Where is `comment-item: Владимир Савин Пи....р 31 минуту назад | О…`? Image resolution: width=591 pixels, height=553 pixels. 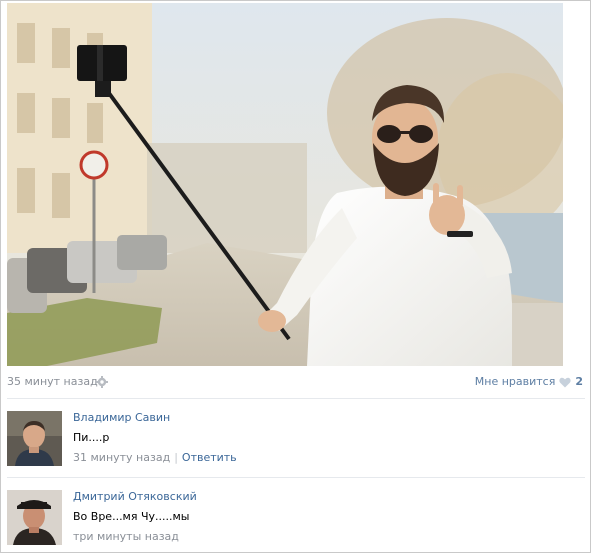
comment-item: Владимир Савин Пи....р 31 минуту назад | О… is located at coordinates (296, 441).